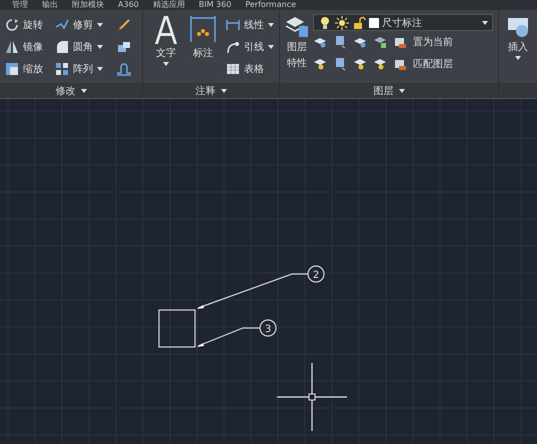 The height and width of the screenshot is (444, 537). I want to click on linear-dimension-icon, so click(233, 25).